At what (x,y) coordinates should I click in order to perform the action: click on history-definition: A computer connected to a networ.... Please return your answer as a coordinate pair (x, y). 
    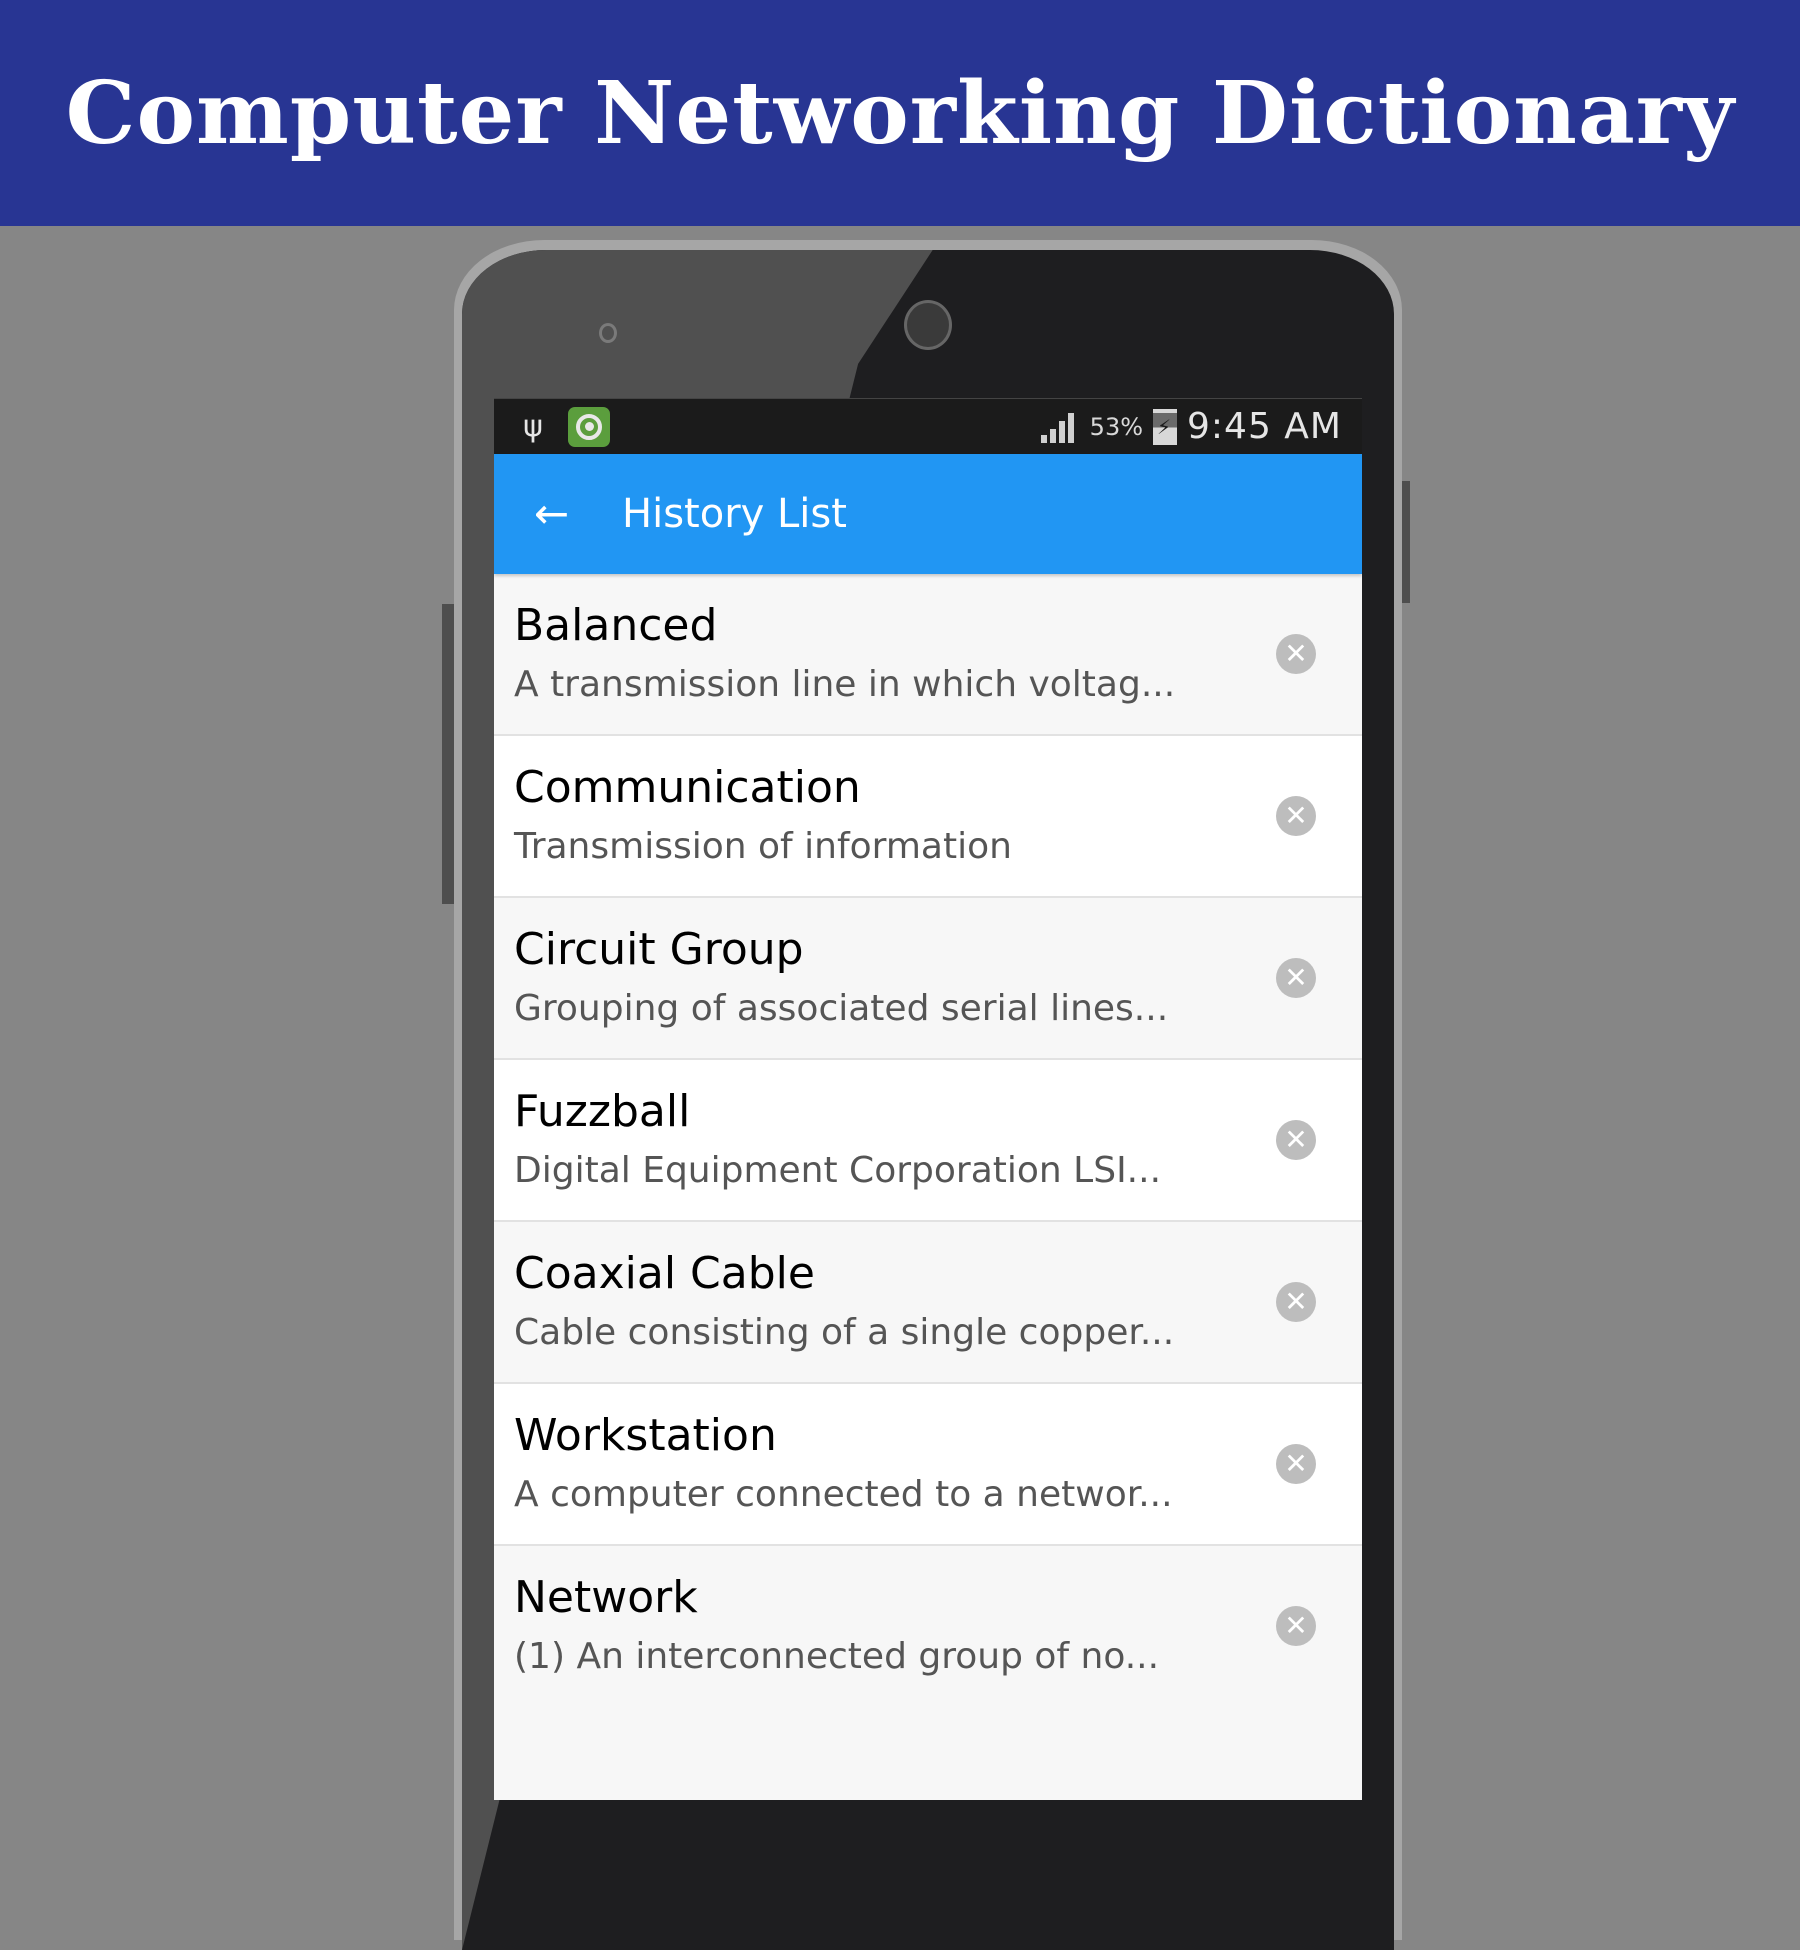
    Looking at the image, I should click on (843, 1494).